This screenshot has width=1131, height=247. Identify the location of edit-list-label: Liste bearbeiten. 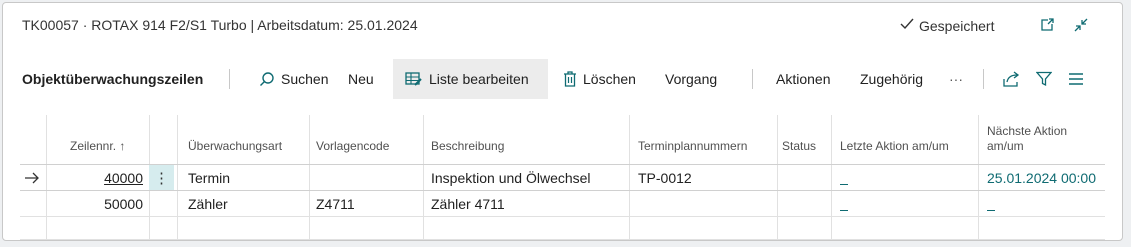
(479, 79).